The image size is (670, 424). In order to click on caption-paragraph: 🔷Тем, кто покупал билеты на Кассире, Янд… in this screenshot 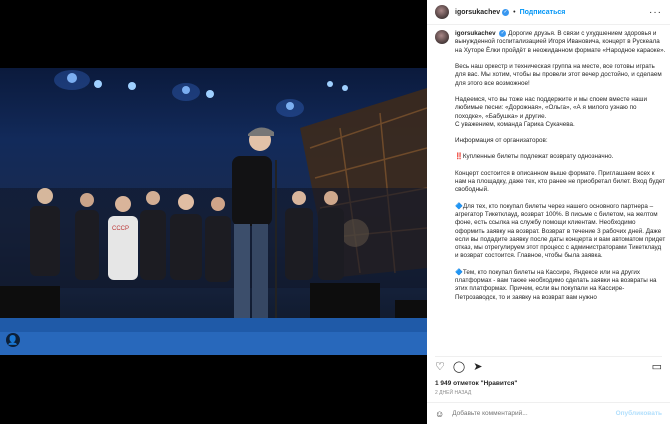, I will do `click(556, 284)`.